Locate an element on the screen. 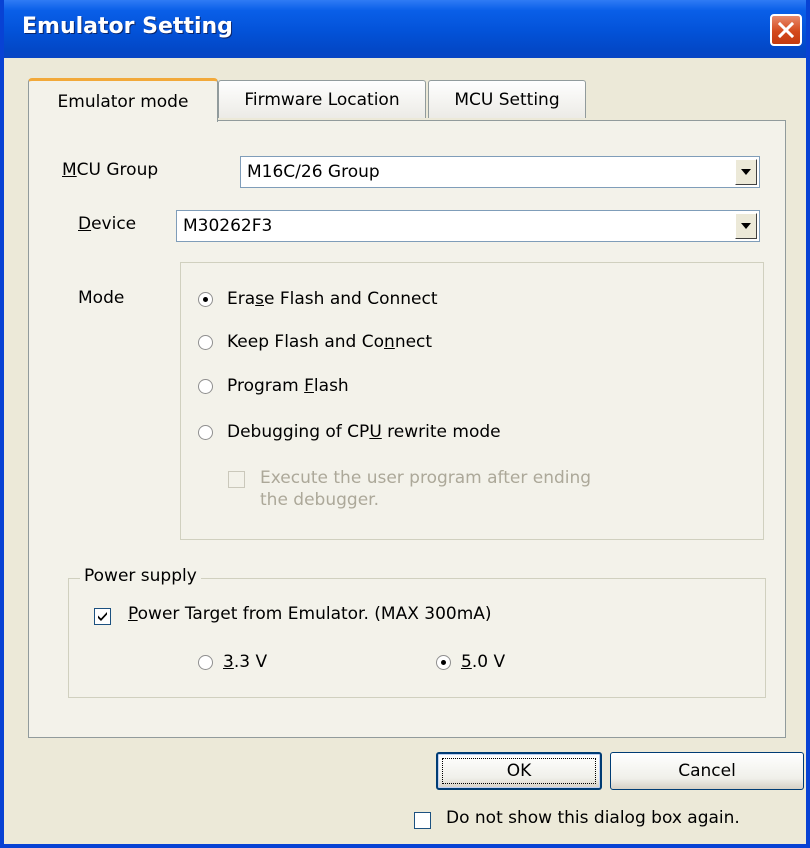 Image resolution: width=810 pixels, height=848 pixels. radio-label: Erase Flash and Connect is located at coordinates (332, 299).